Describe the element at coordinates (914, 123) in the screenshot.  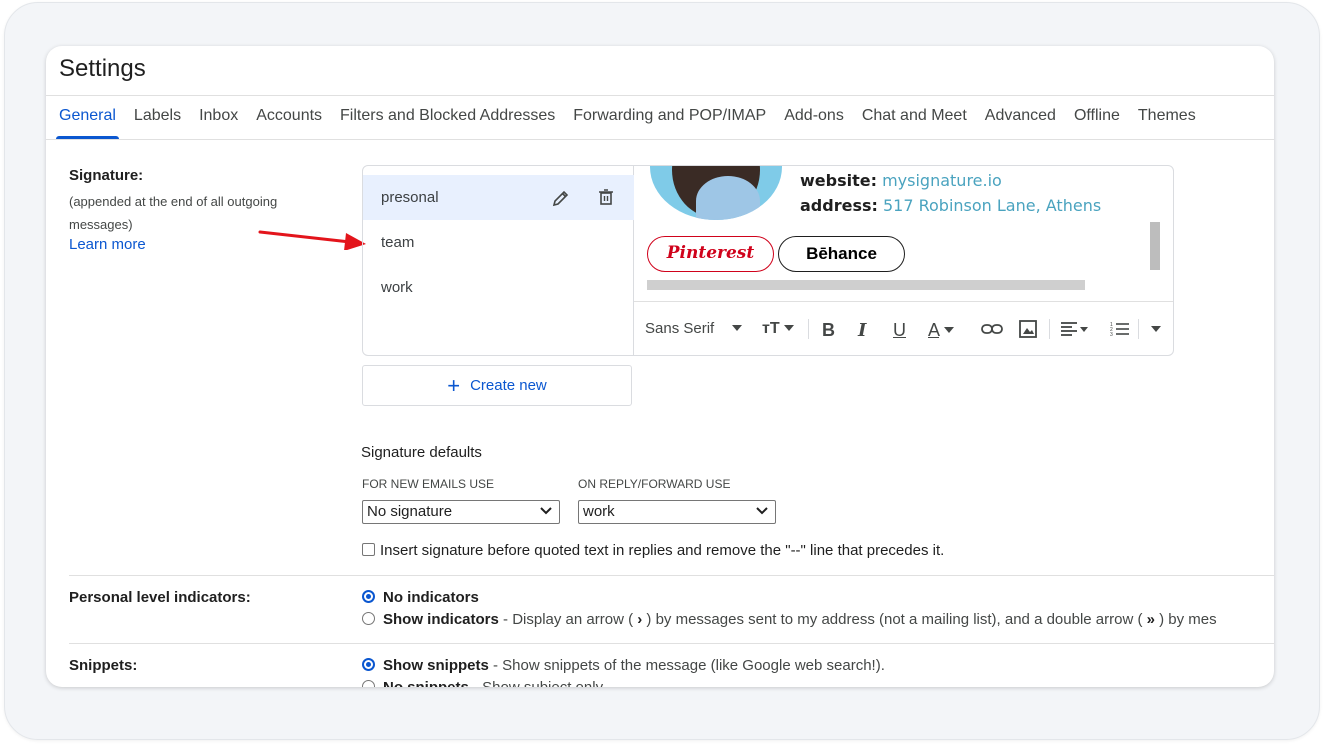
I see `tab-chat-meet: Chat and Meet` at that location.